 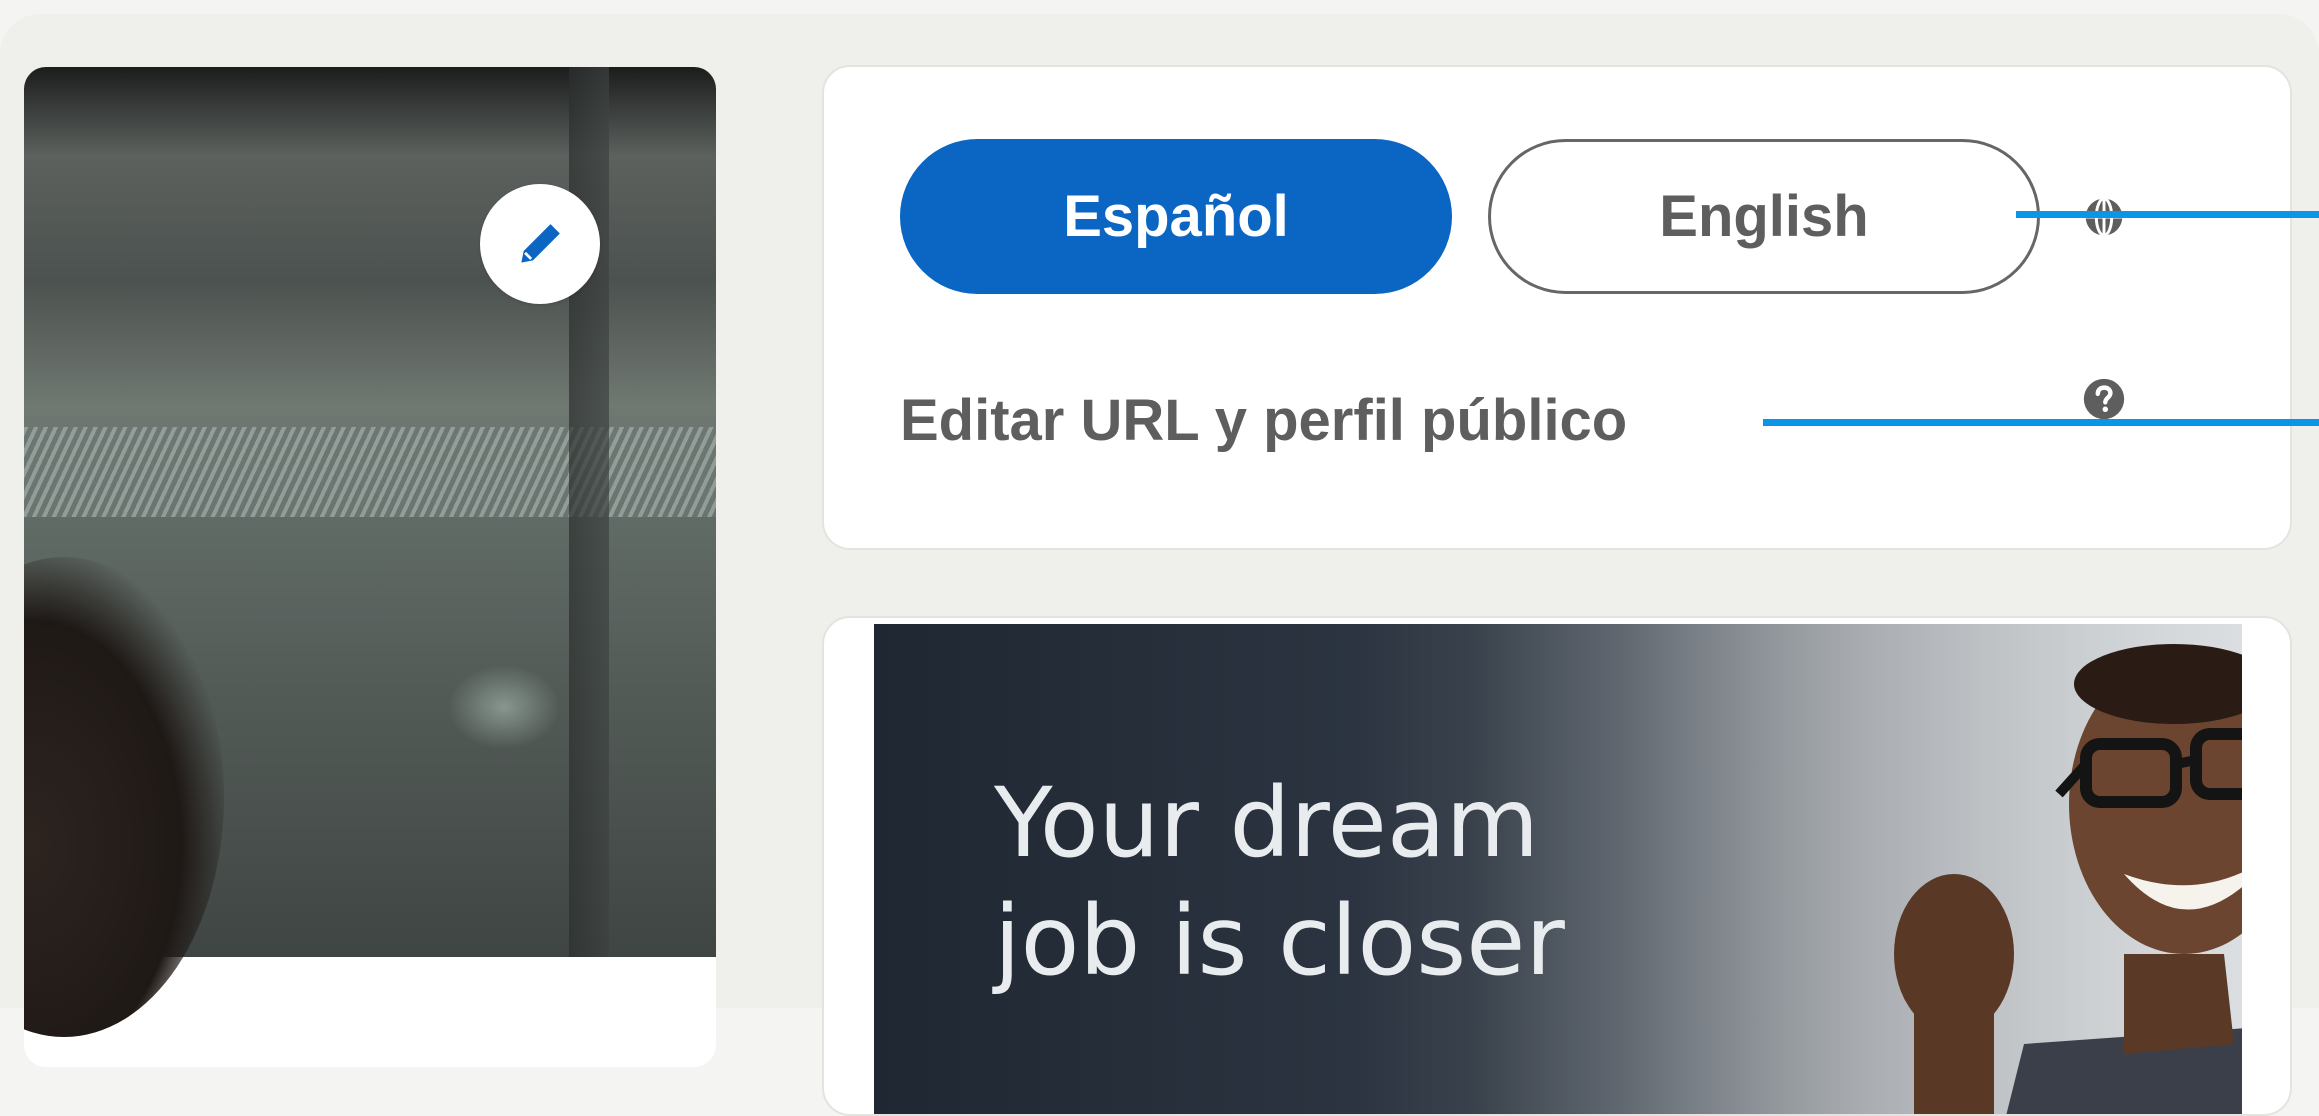 I want to click on spanish-language-button: Español, so click(x=1176, y=216).